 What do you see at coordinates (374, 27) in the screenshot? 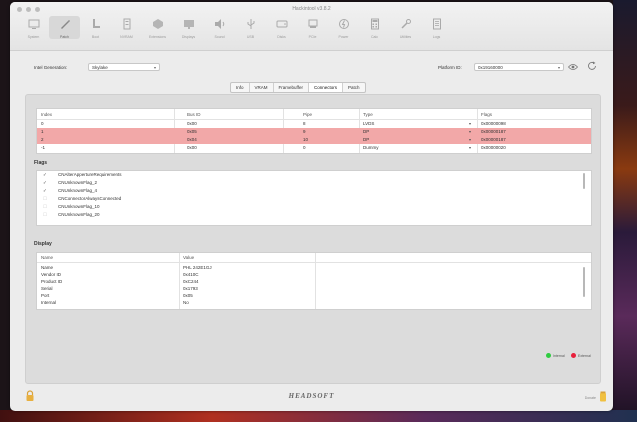
I see `toolbar-item-calc: Calc` at bounding box center [374, 27].